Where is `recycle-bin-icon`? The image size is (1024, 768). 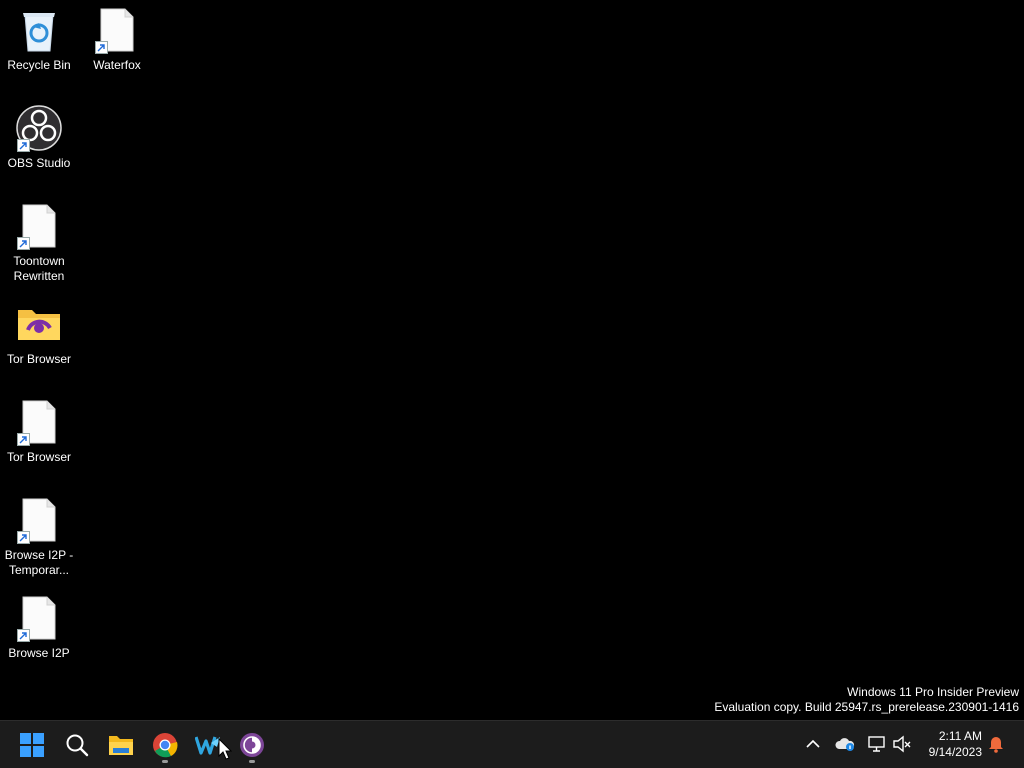
recycle-bin-icon is located at coordinates (39, 30).